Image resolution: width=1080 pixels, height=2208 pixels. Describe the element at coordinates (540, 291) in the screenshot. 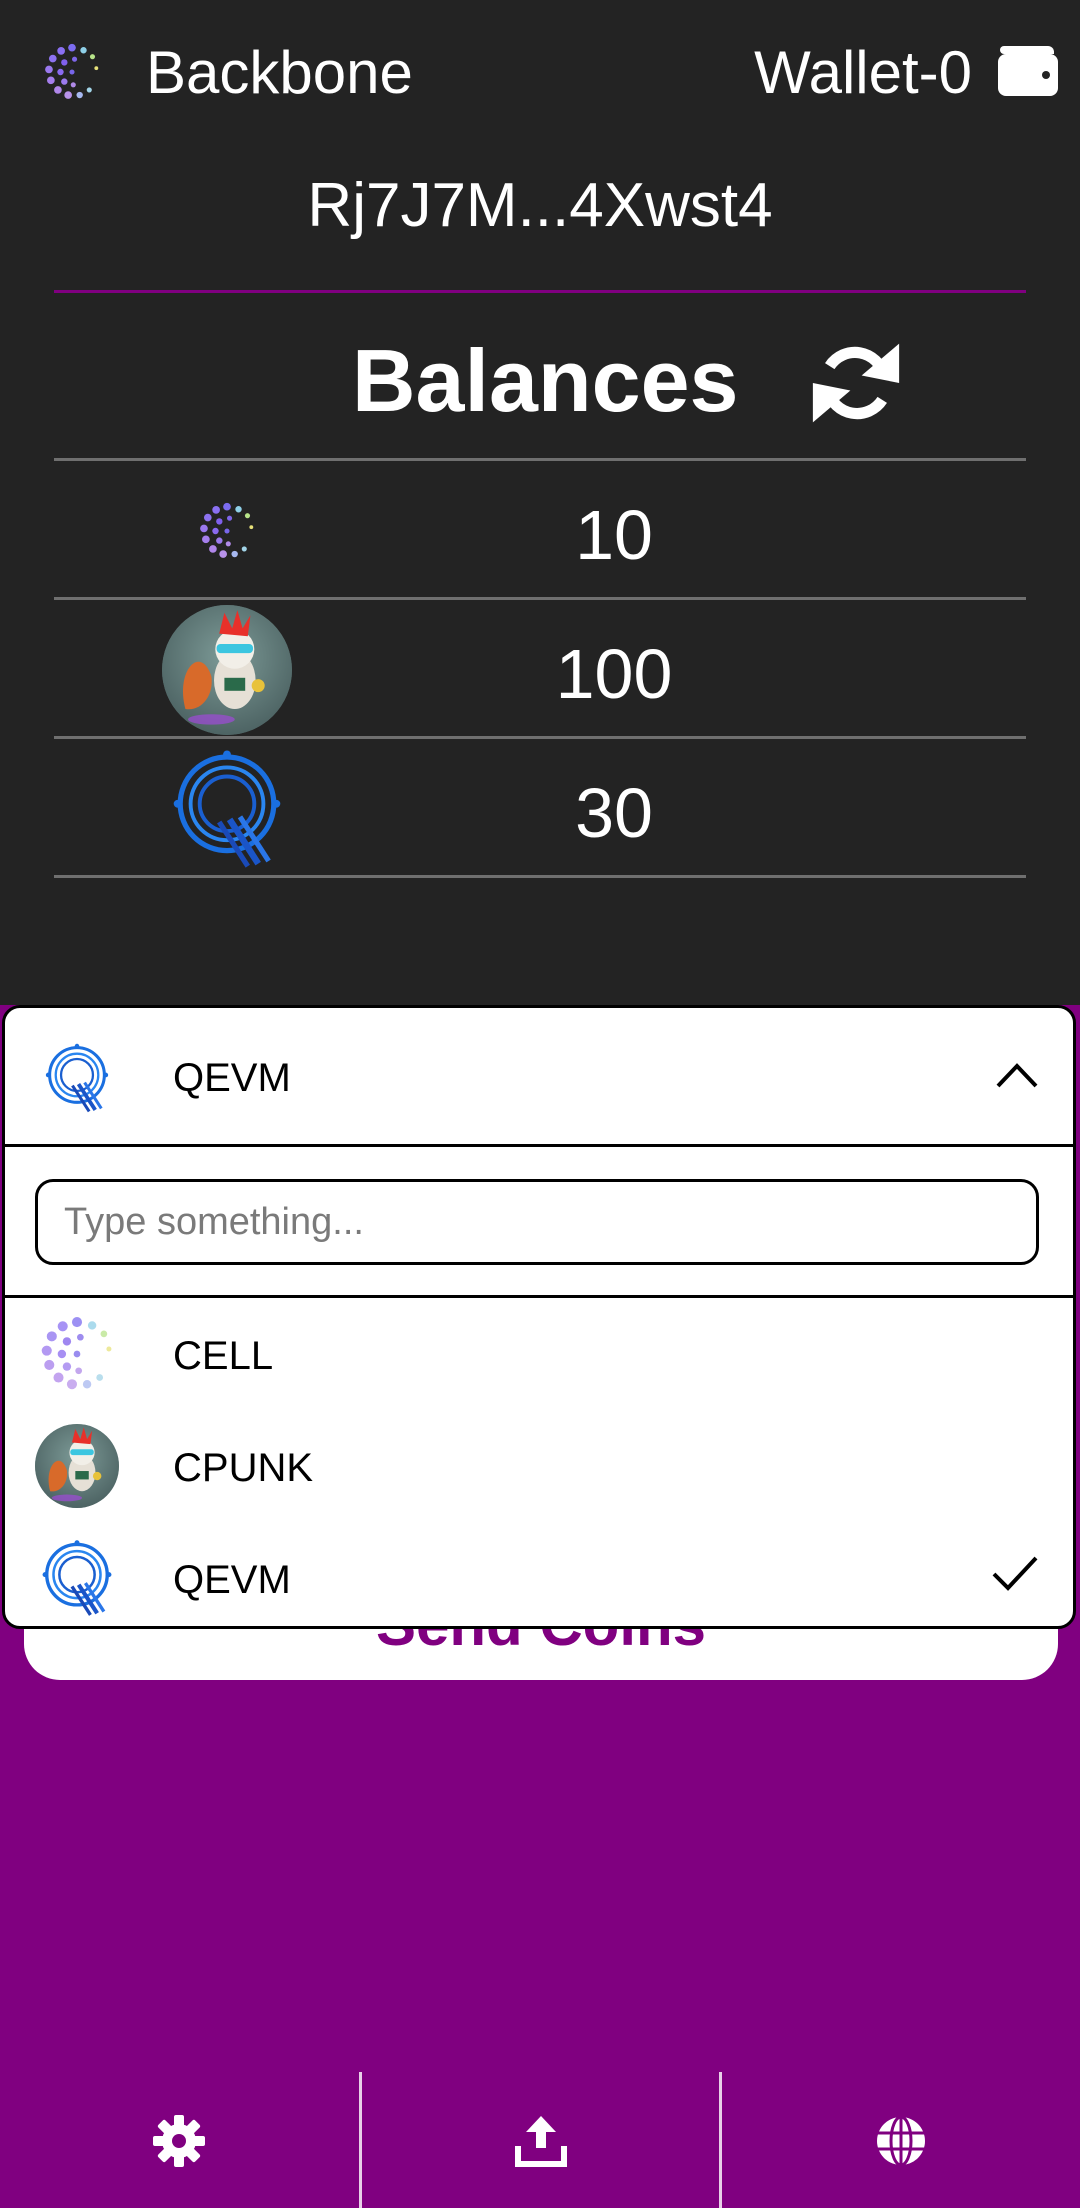

I see `divider` at that location.